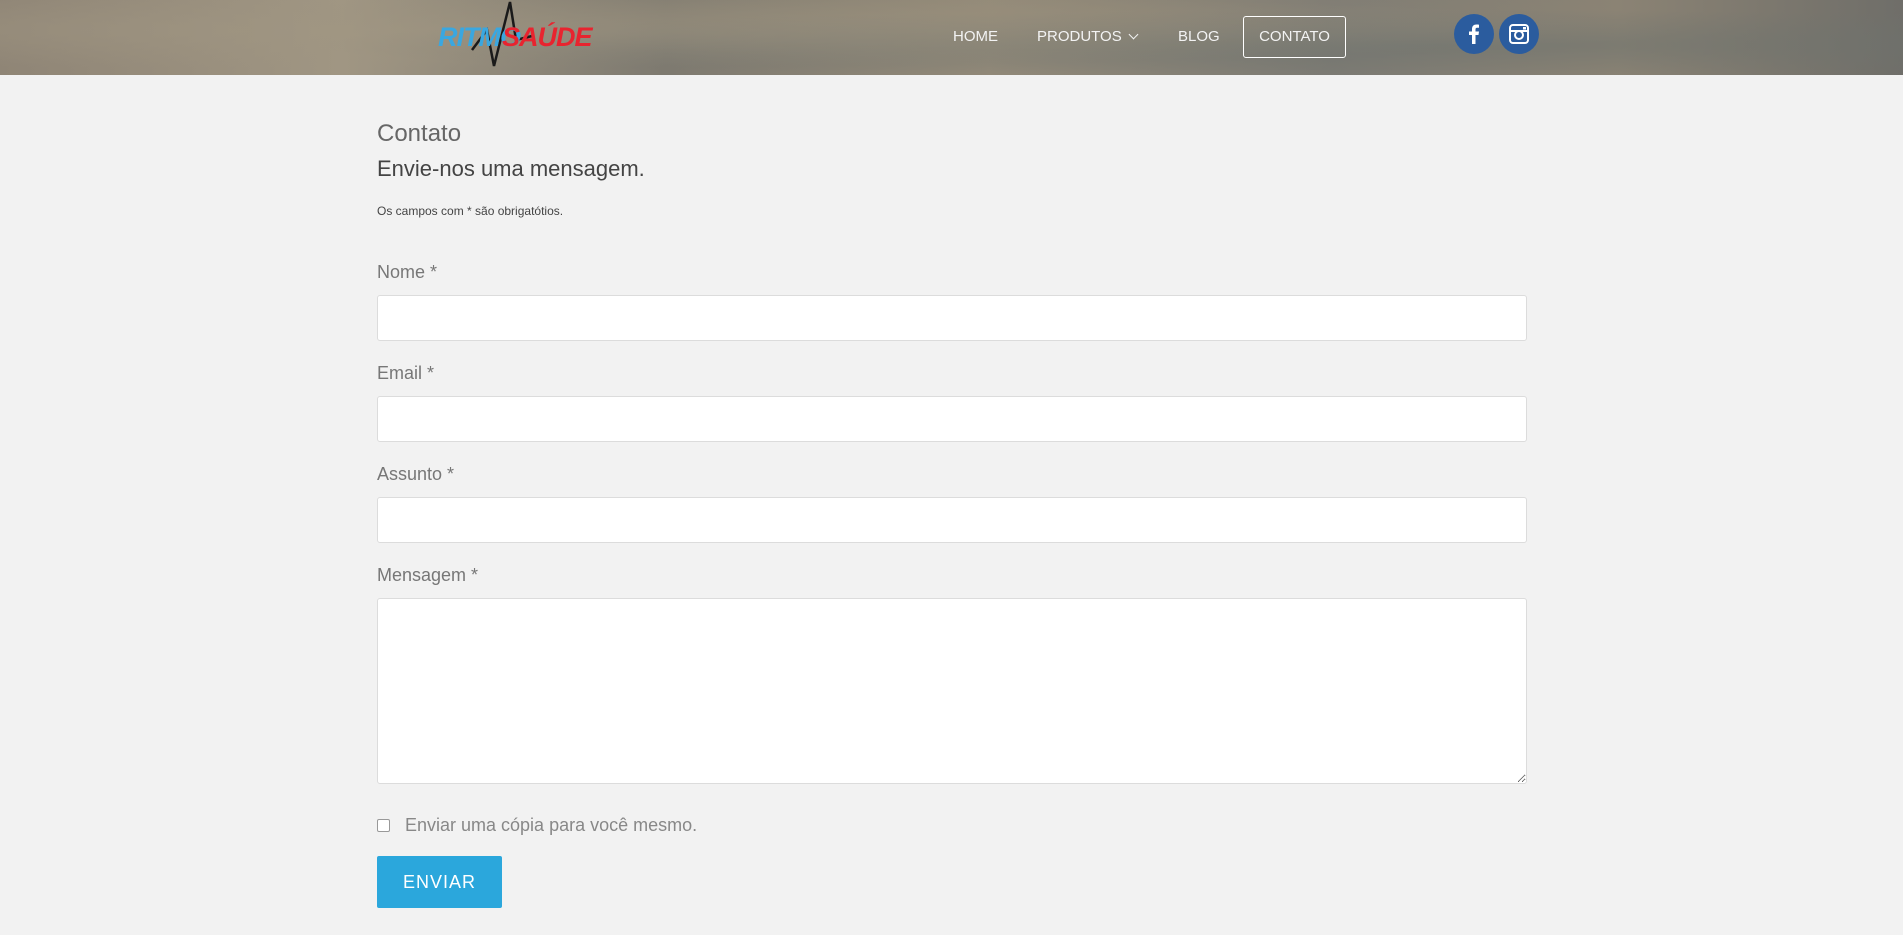  Describe the element at coordinates (551, 824) in the screenshot. I see `copy-checkbox-label: Enviar uma cópia para você mesmo.` at that location.